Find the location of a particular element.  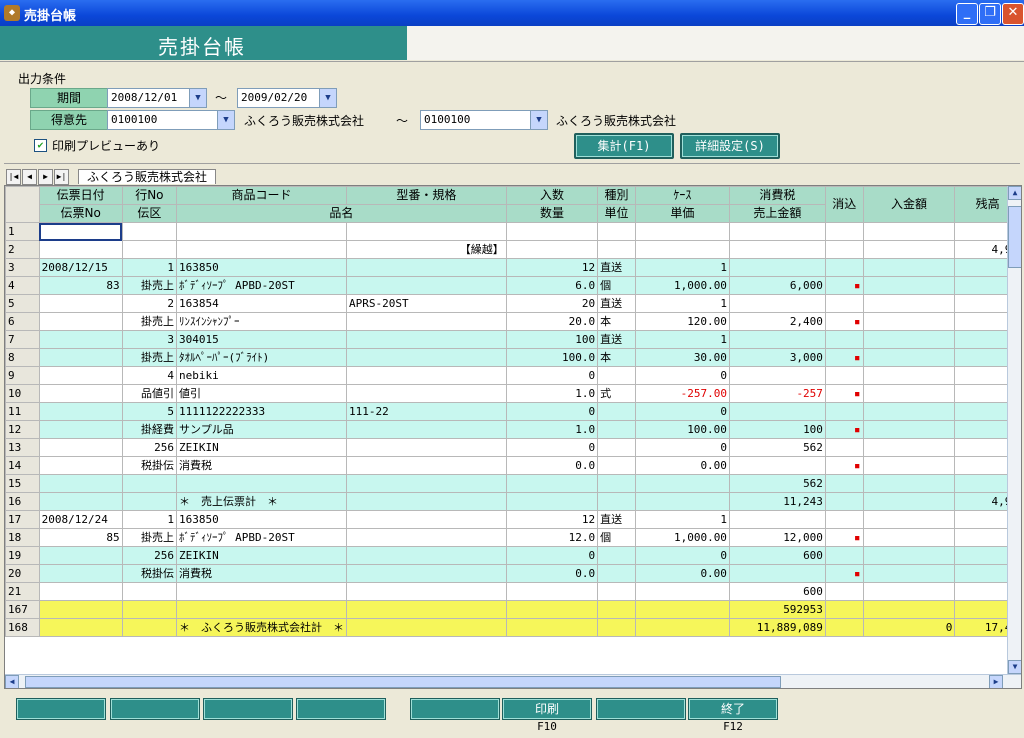

table-row: 20 税掛伝 消費税 0.0 0.00 ▪ is located at coordinates (513, 573).